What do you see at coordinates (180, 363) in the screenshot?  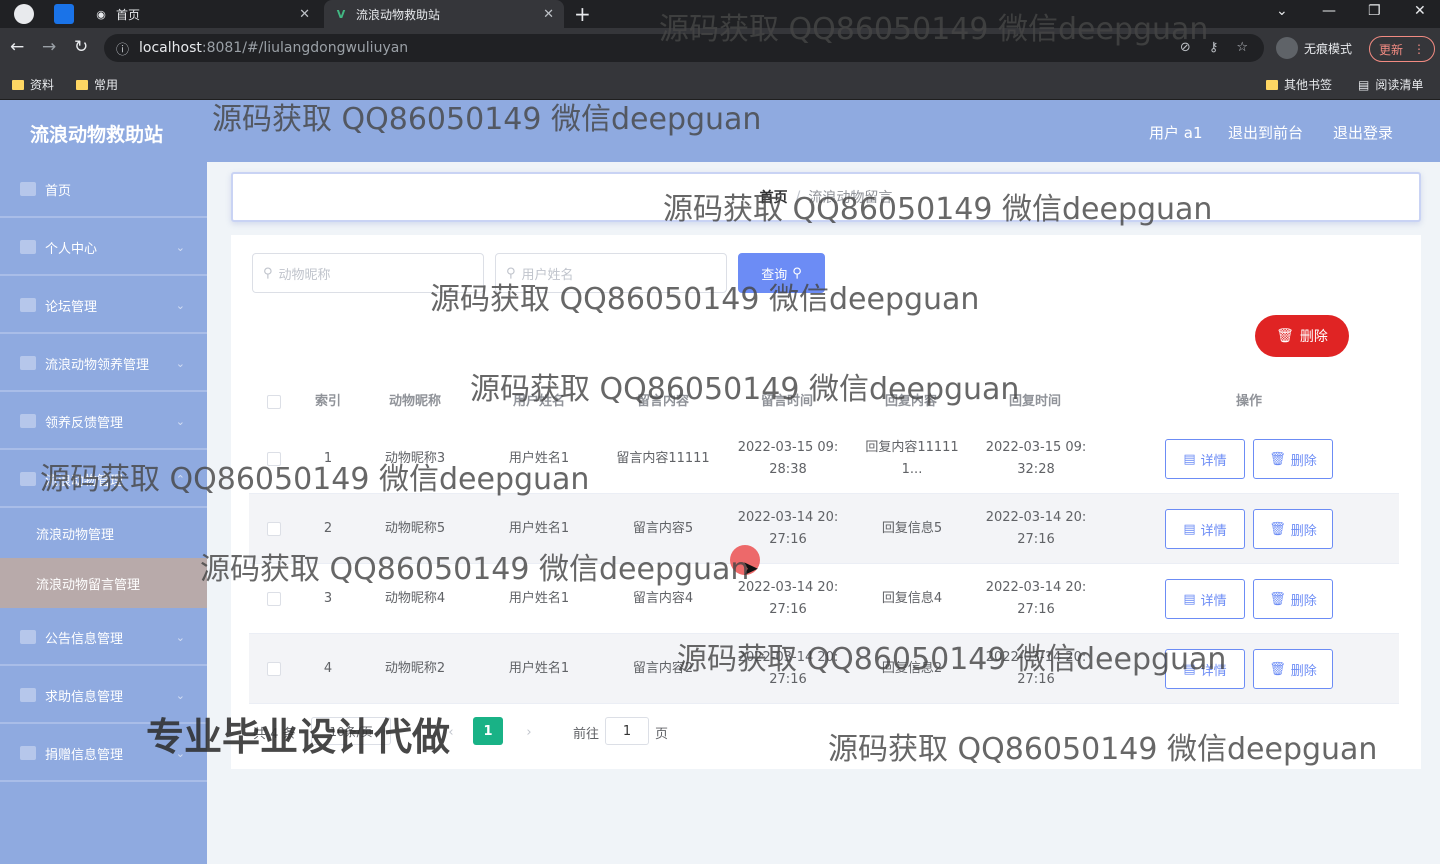 I see `chevron-down-icon: ⌄` at bounding box center [180, 363].